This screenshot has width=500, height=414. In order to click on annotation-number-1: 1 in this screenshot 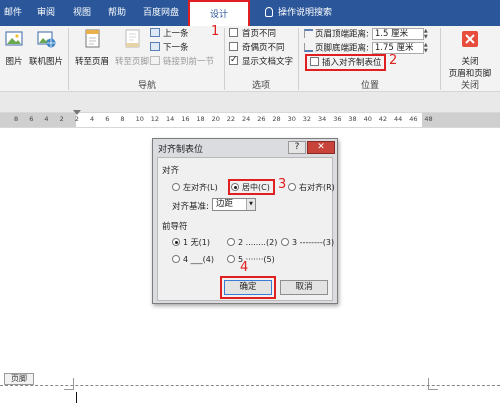, I will do `click(215, 31)`.